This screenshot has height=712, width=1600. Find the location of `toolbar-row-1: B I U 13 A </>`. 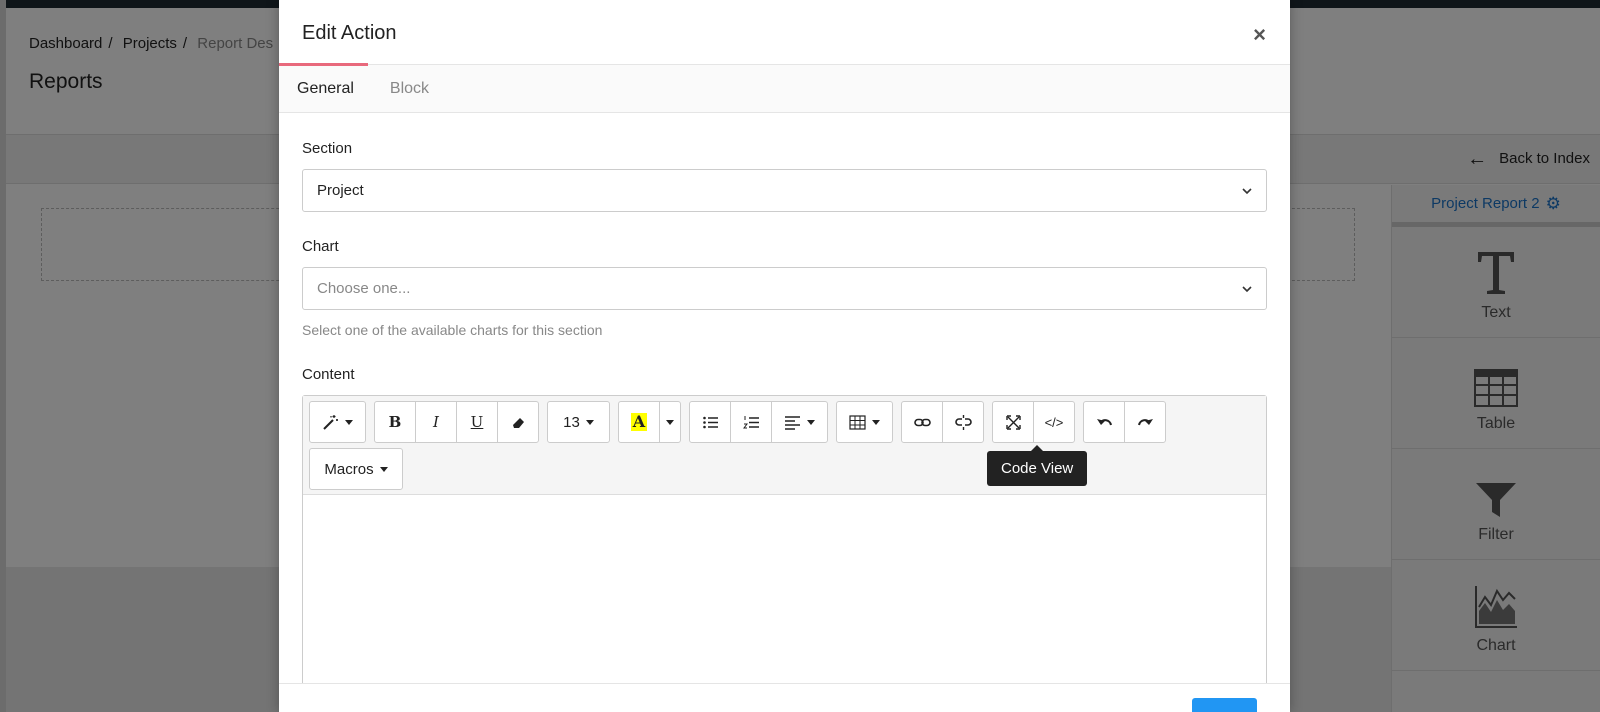

toolbar-row-1: B I U 13 A </> is located at coordinates (784, 422).